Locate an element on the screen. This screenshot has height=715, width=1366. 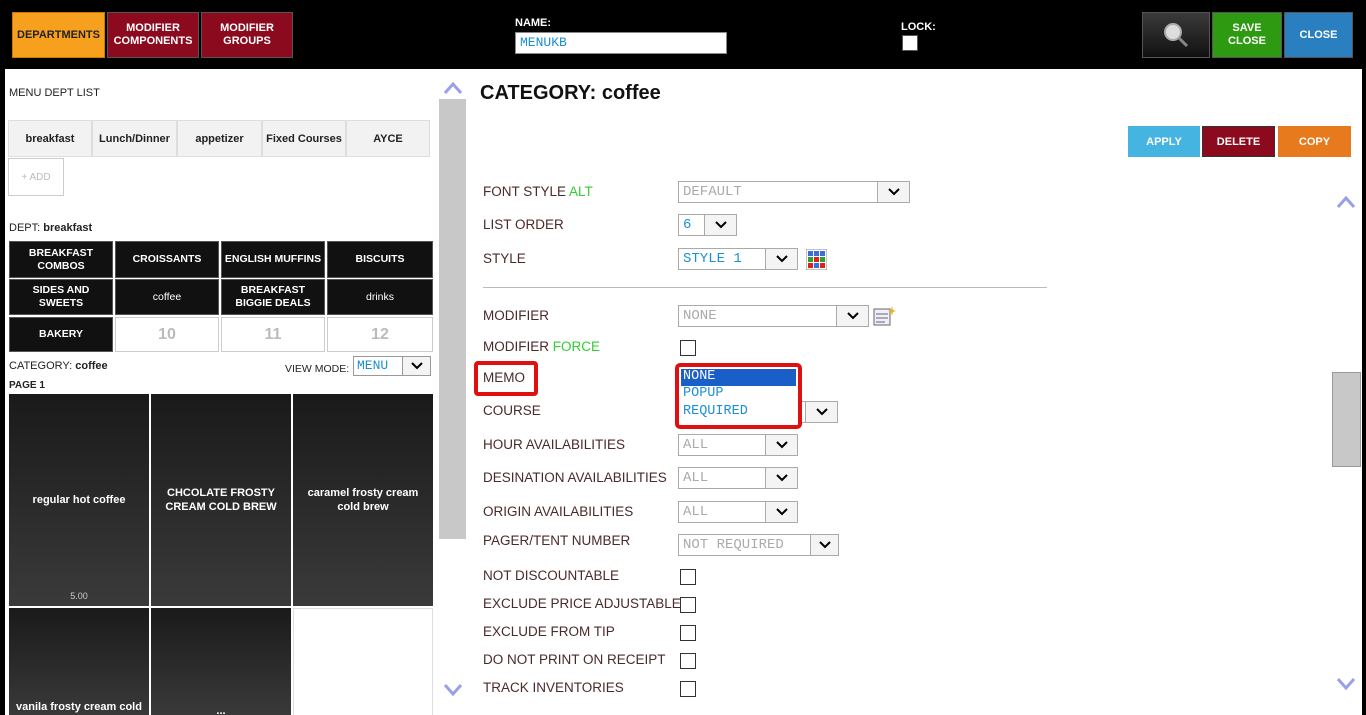
name-input: MENUKB is located at coordinates (621, 43).